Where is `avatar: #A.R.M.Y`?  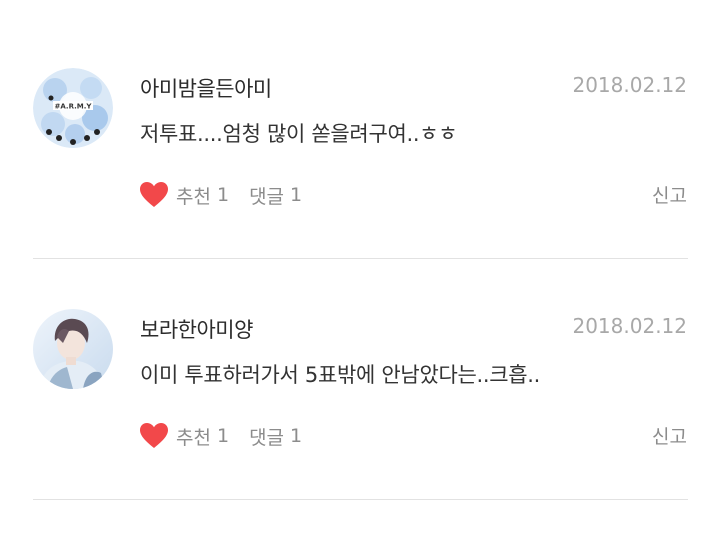 avatar: #A.R.M.Y is located at coordinates (73, 108).